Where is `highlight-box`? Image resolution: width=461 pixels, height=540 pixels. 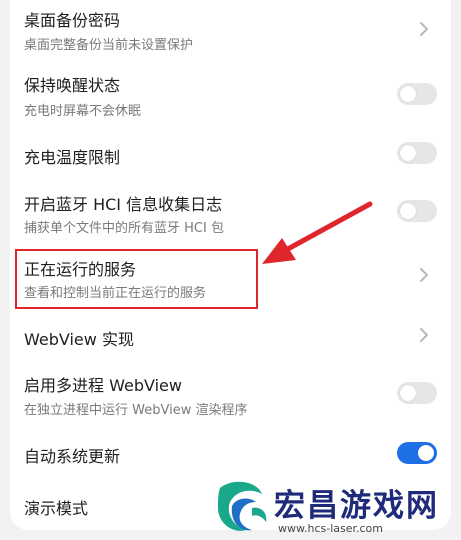 highlight-box is located at coordinates (136, 279).